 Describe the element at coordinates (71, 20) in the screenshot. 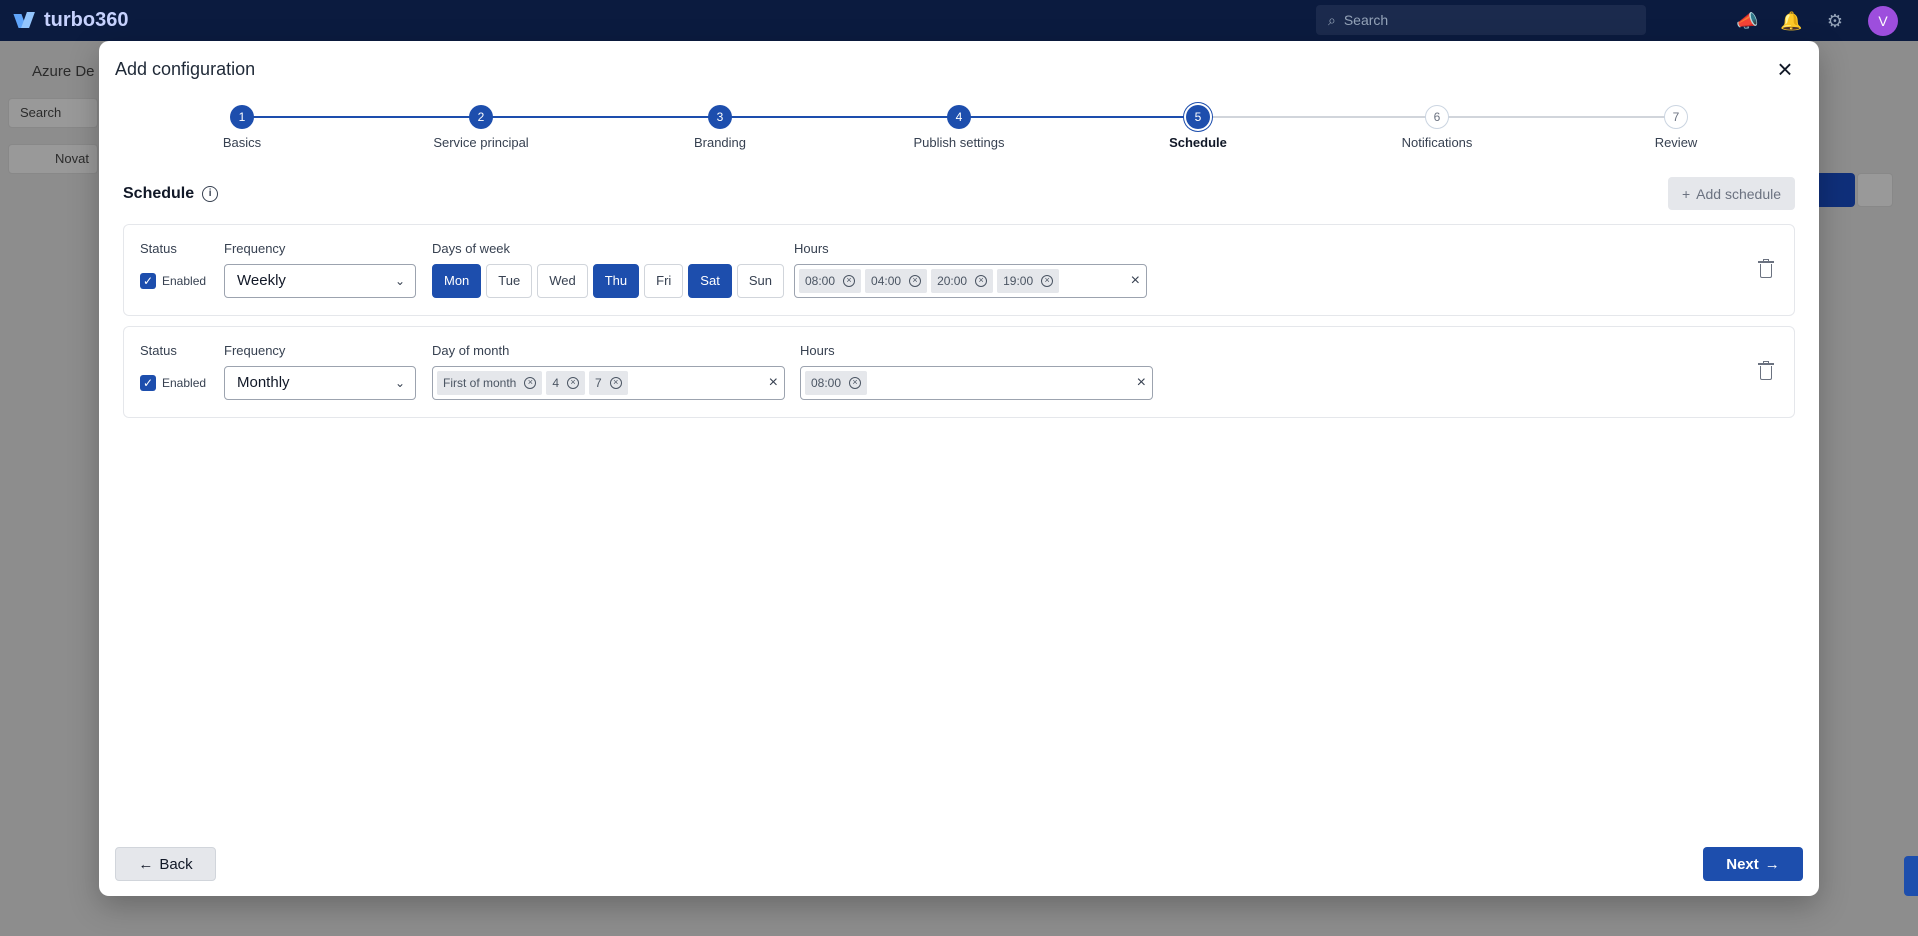

I see `brand-logo: turbo360` at that location.